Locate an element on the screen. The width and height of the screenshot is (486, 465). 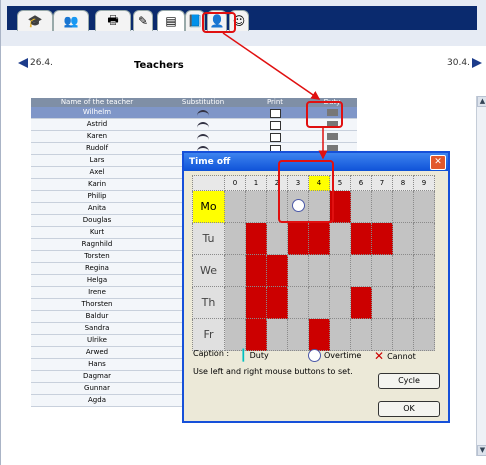
page-title: Teachers is located at coordinates (159, 65).